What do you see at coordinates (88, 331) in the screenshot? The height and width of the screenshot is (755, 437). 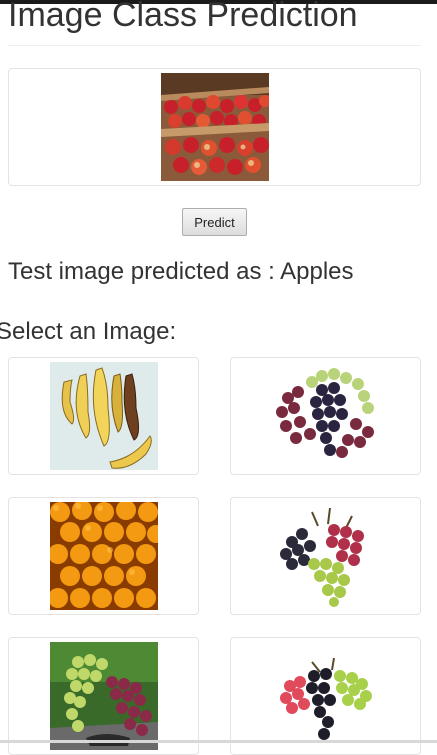 I see `select-image-heading: Select an Image:` at bounding box center [88, 331].